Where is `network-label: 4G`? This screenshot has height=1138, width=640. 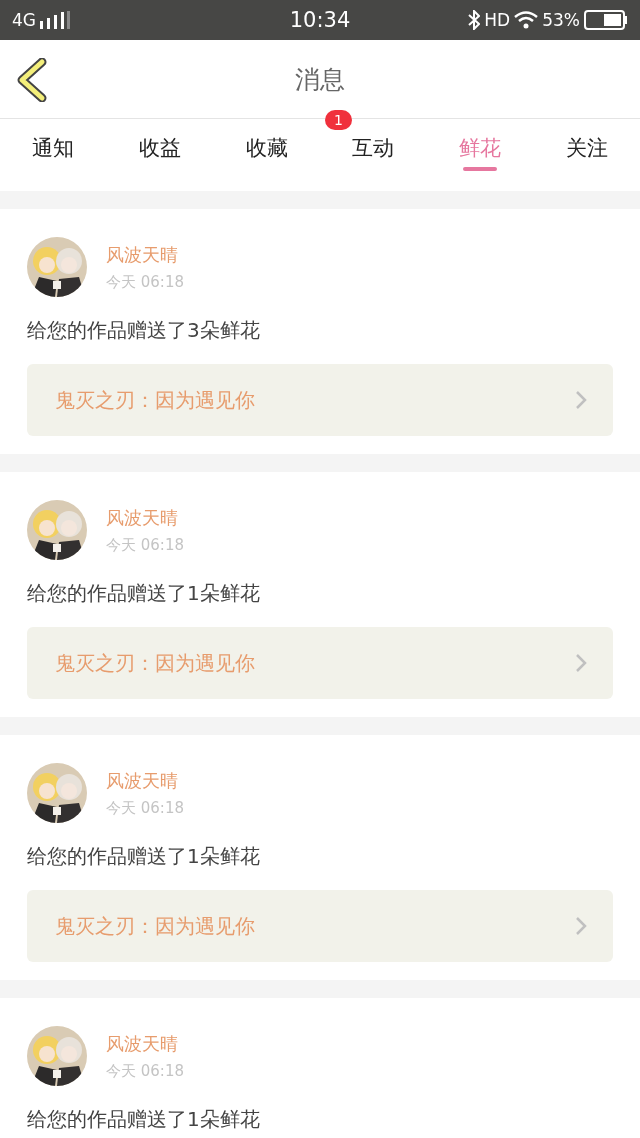
network-label: 4G is located at coordinates (24, 20).